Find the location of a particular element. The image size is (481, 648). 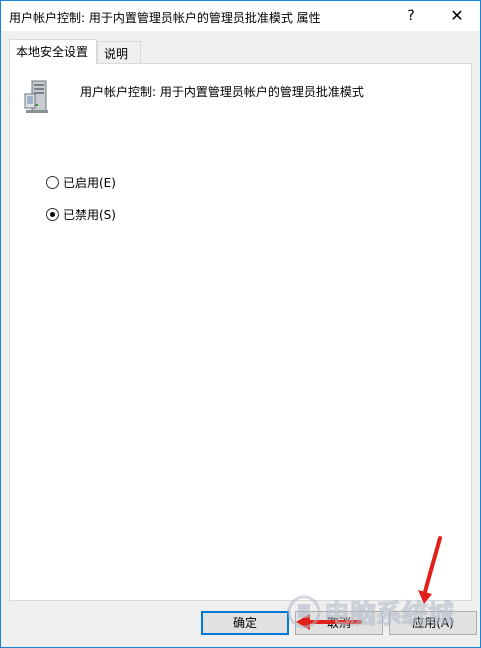

ok-button: 确定 is located at coordinates (245, 623).